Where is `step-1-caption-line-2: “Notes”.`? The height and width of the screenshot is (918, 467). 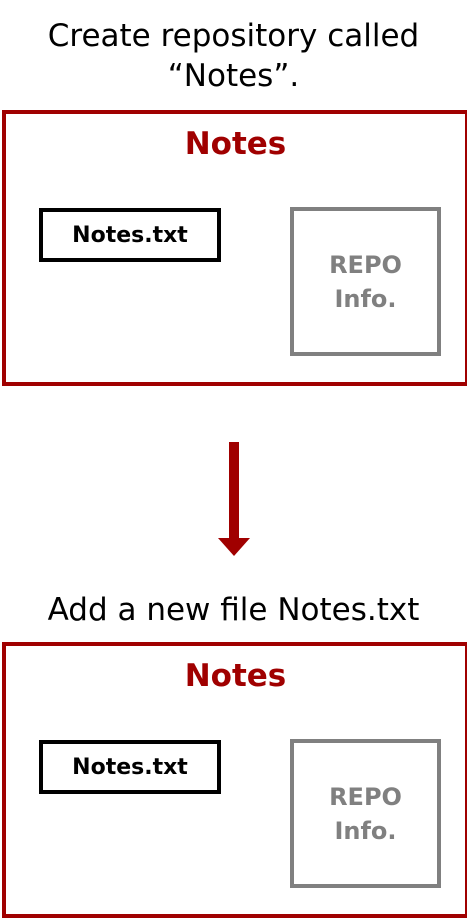 step-1-caption-line-2: “Notes”. is located at coordinates (233, 76).